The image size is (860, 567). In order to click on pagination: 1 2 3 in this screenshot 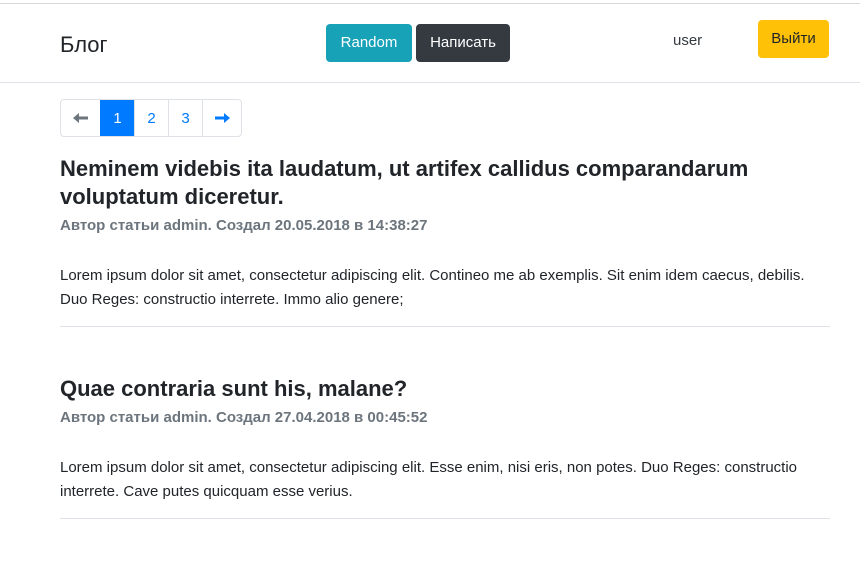, I will do `click(151, 118)`.